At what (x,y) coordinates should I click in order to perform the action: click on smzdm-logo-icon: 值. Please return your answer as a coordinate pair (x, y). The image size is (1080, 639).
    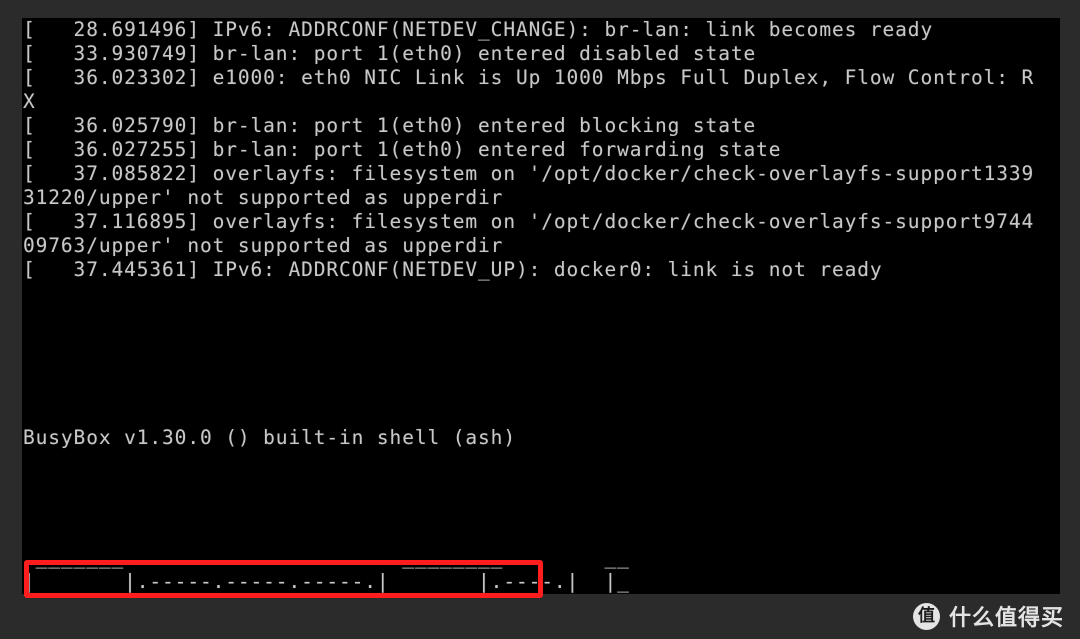
    Looking at the image, I should click on (926, 616).